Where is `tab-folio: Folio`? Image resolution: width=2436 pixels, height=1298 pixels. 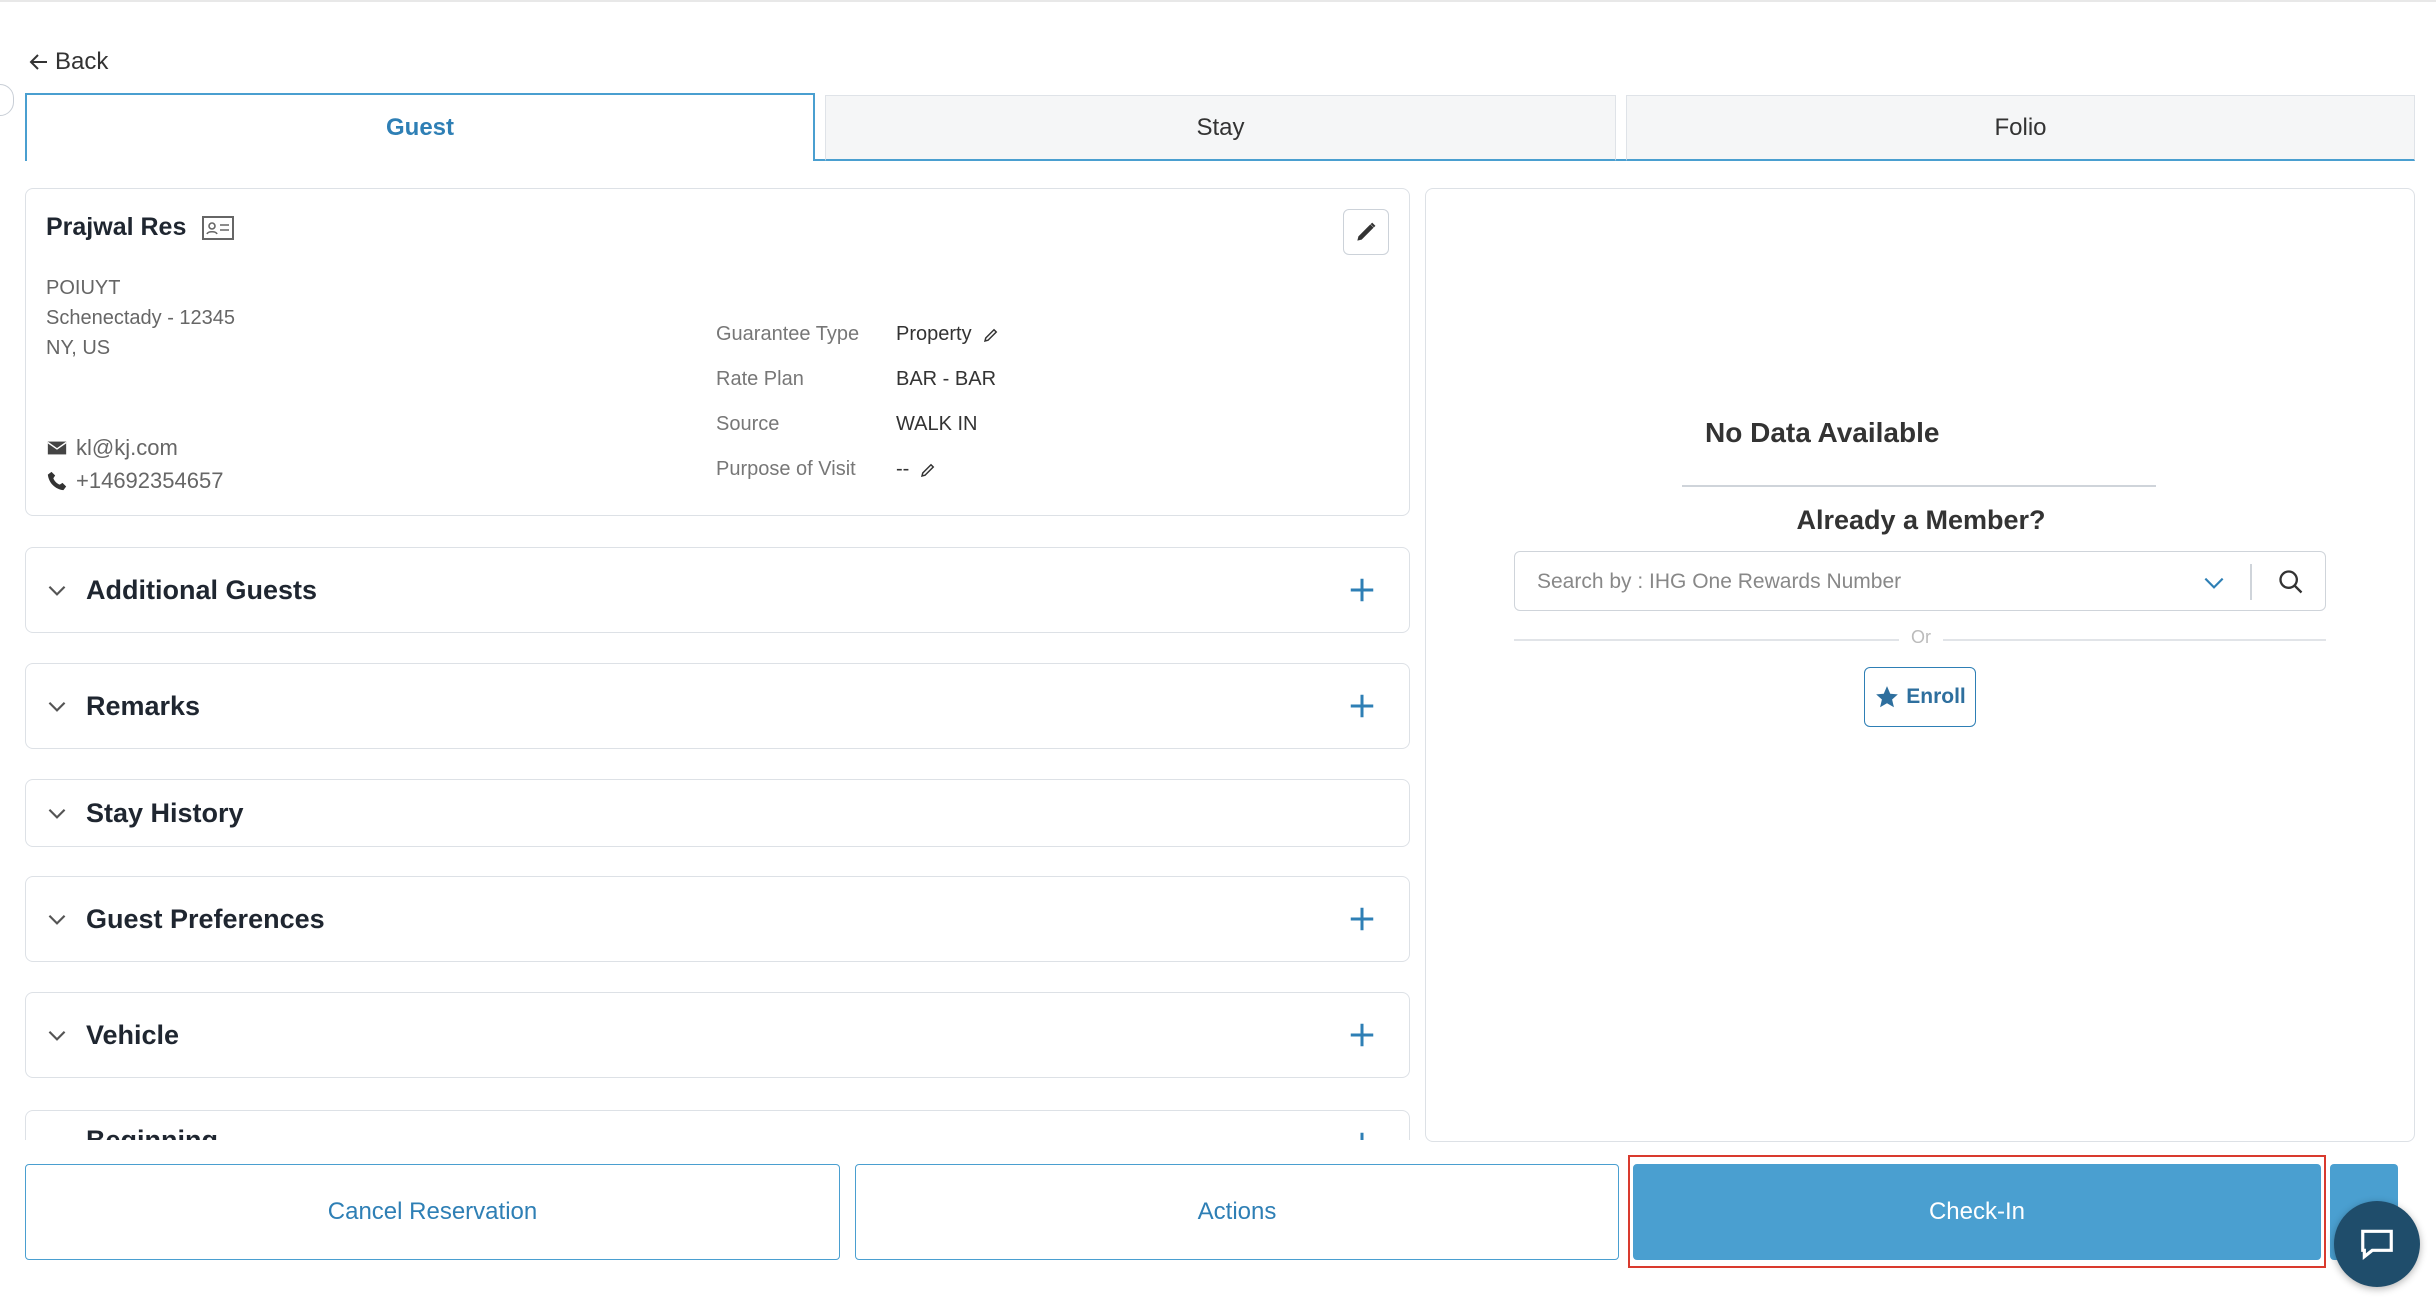 tab-folio: Folio is located at coordinates (2020, 128).